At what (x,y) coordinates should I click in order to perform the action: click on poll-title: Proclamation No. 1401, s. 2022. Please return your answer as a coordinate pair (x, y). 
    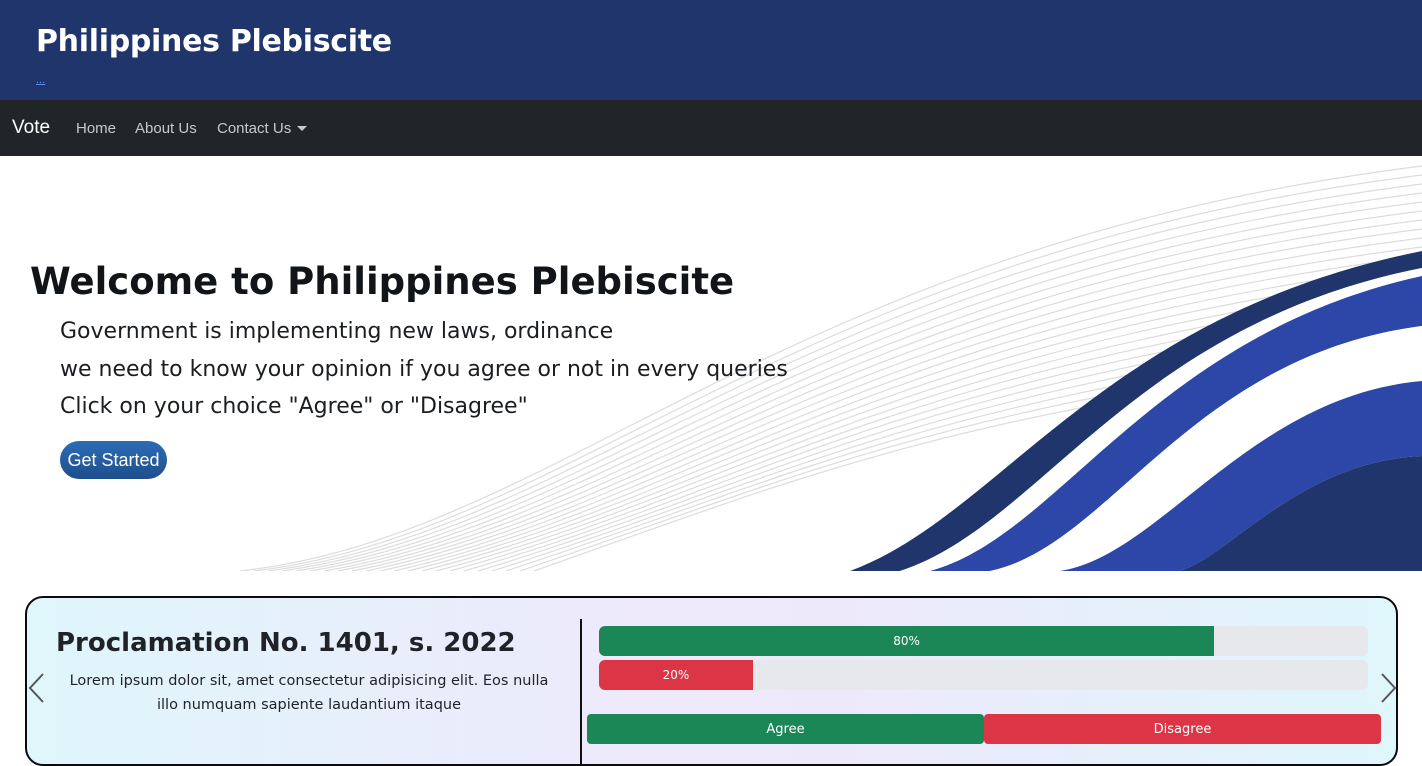
    Looking at the image, I should click on (286, 643).